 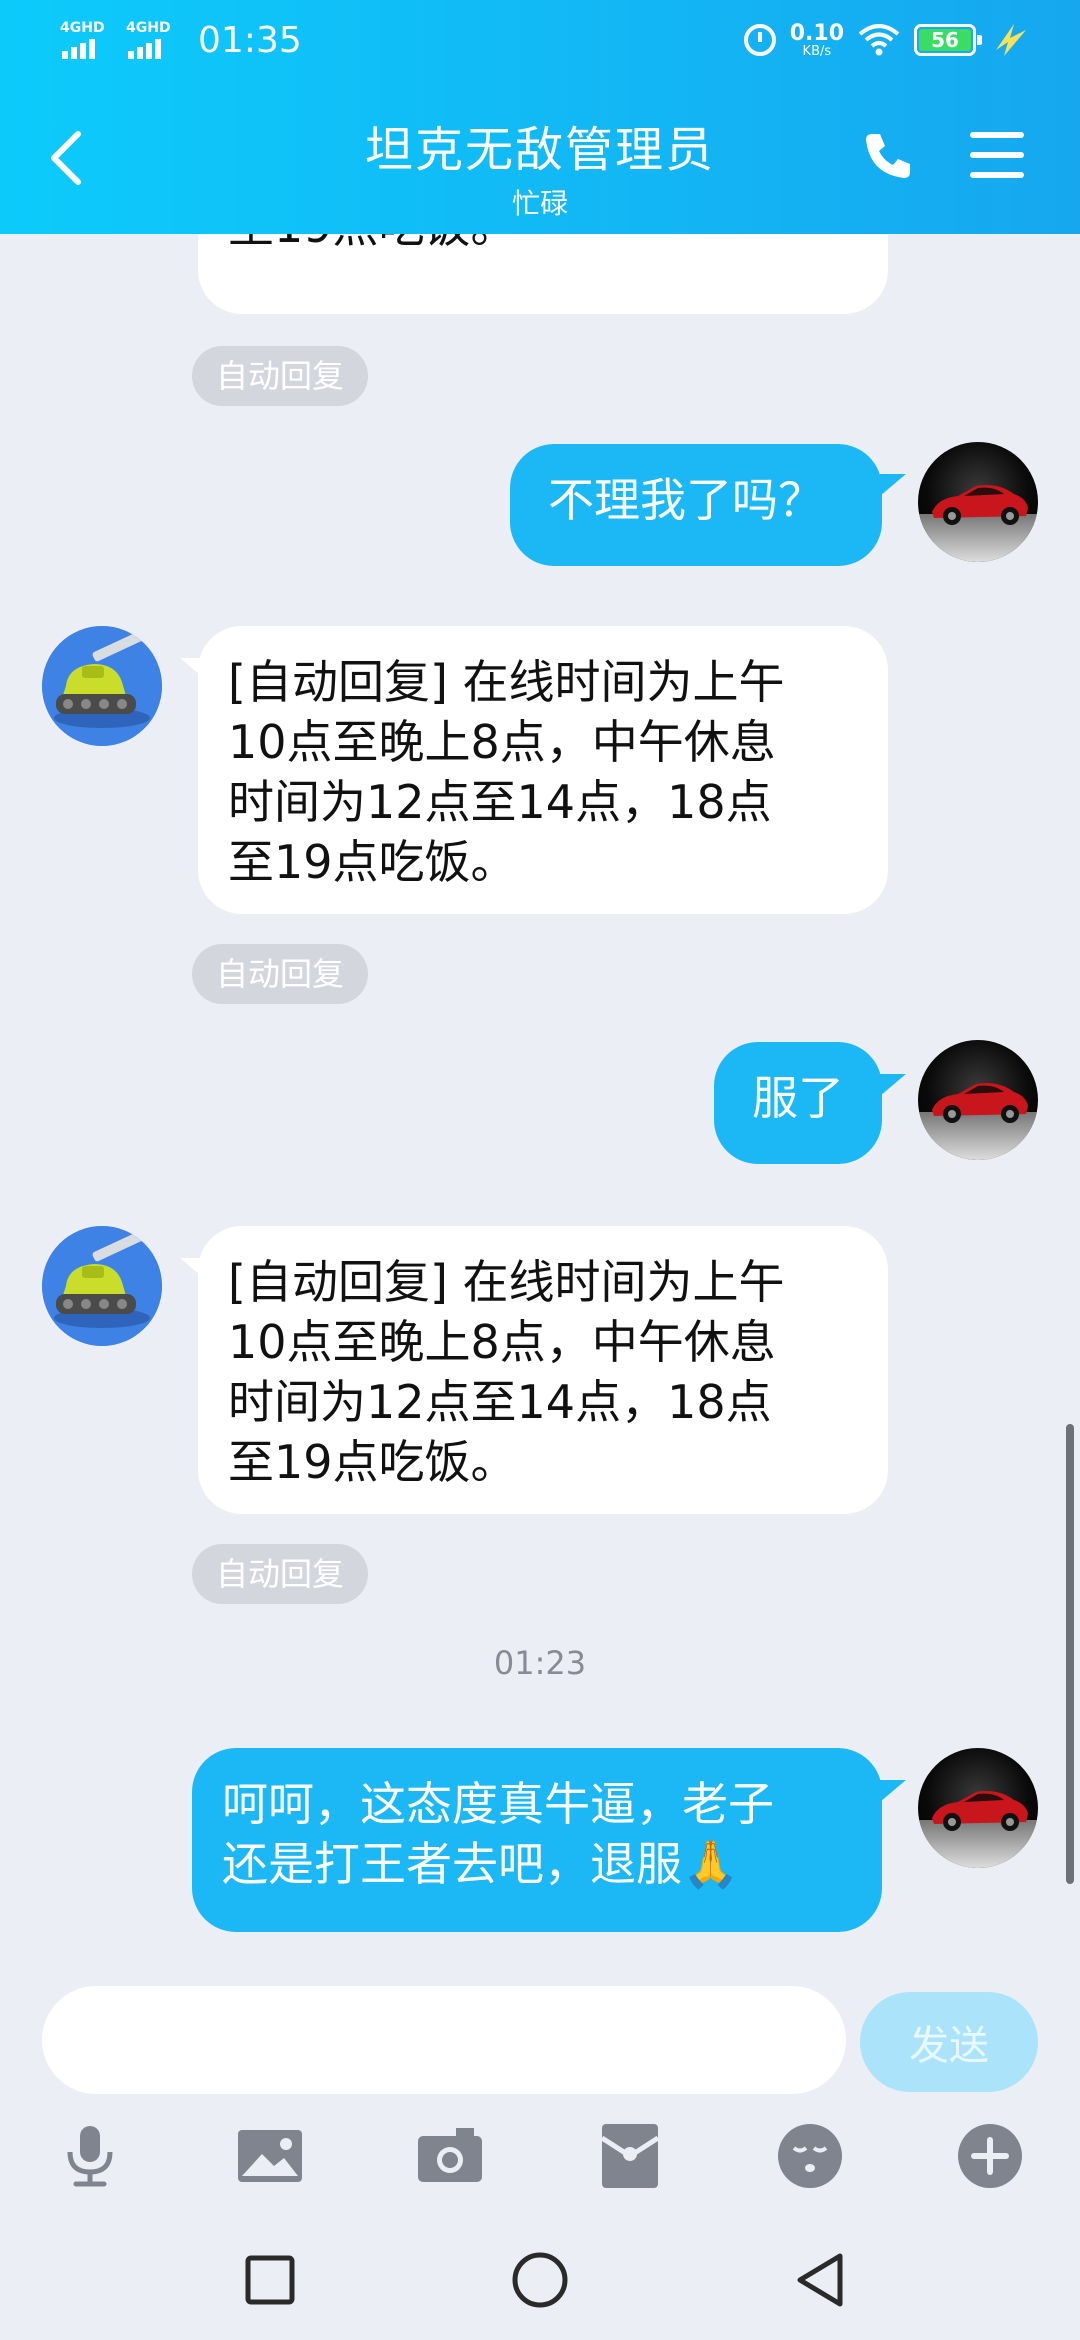 What do you see at coordinates (540, 1663) in the screenshot?
I see `message-timestamp: 01:23` at bounding box center [540, 1663].